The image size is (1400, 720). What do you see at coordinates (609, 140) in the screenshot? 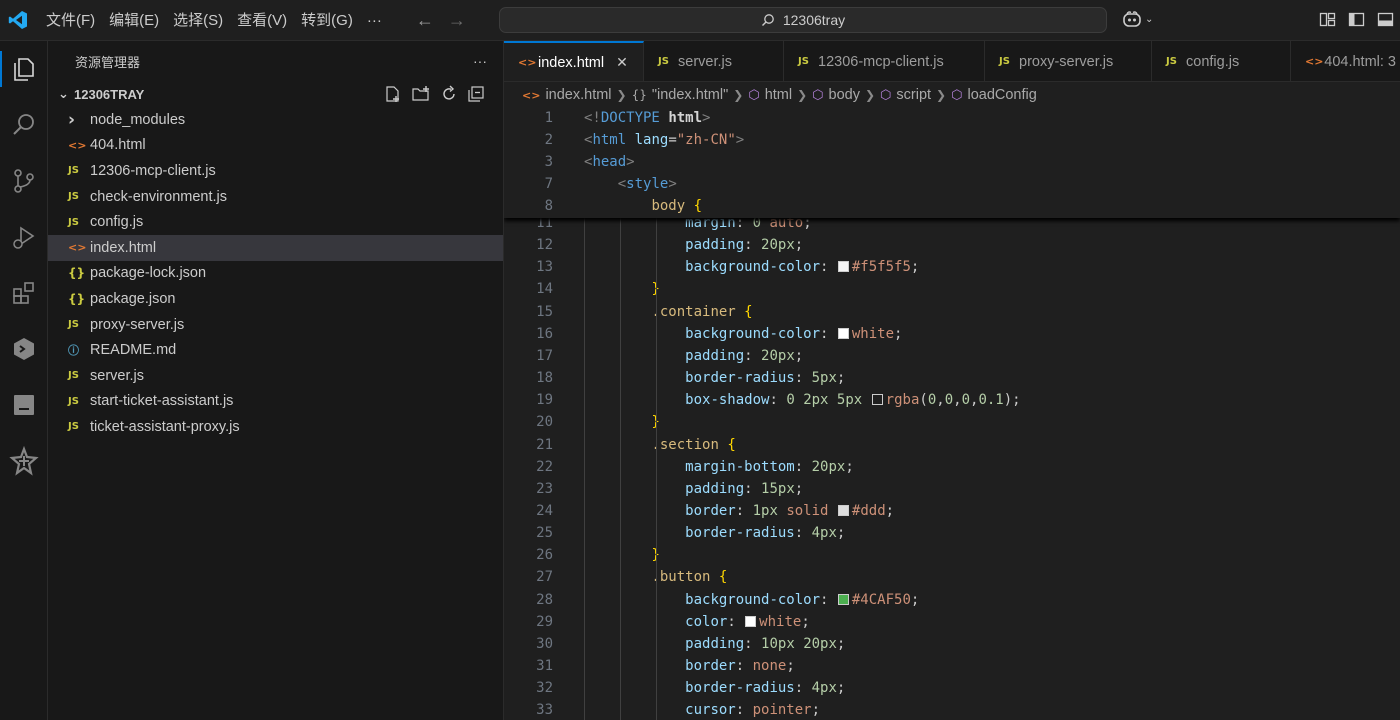
I see `code-token: html` at bounding box center [609, 140].